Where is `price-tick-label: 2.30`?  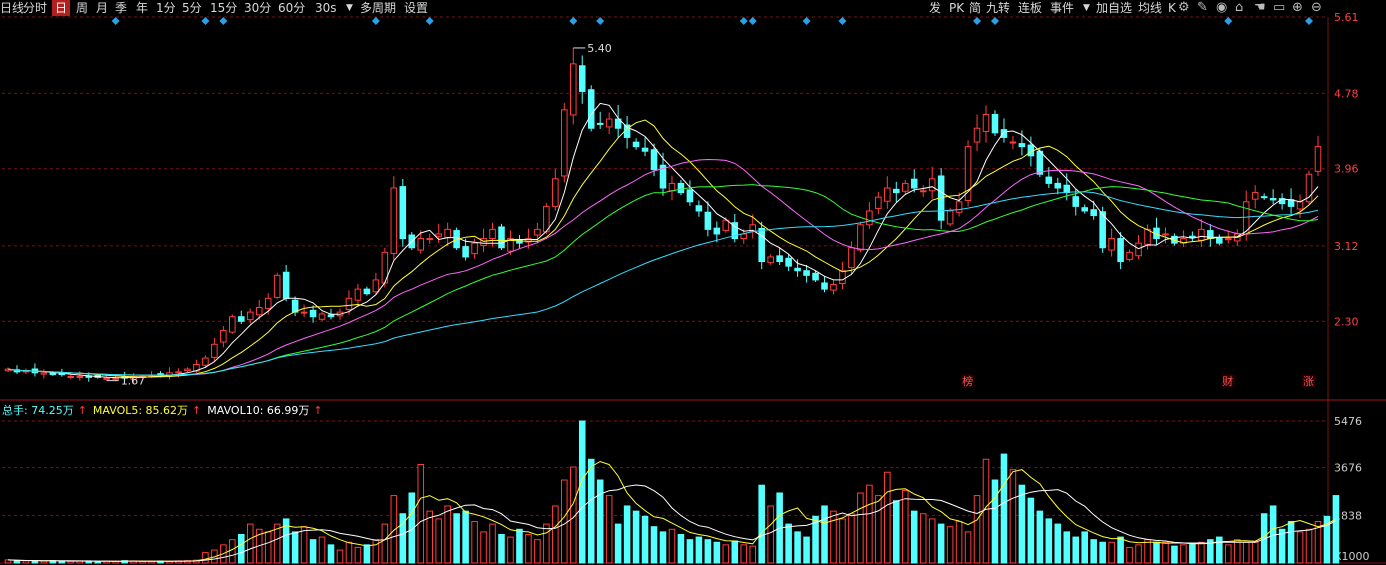
price-tick-label: 2.30 is located at coordinates (1346, 321).